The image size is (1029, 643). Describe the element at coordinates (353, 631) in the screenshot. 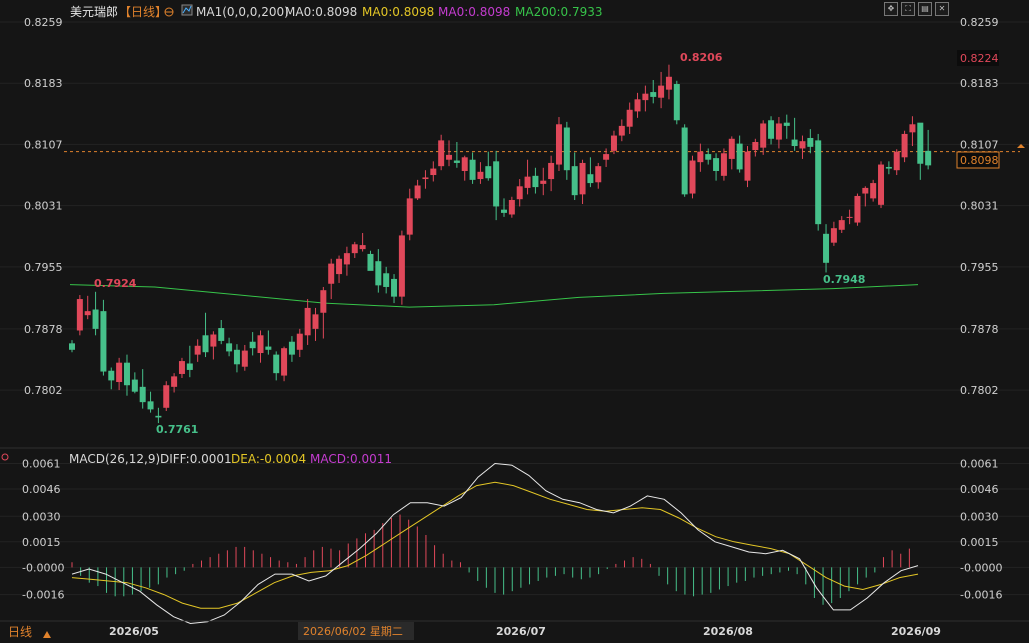

I see `cursor-date-label: 2026/06/02 星期二` at that location.